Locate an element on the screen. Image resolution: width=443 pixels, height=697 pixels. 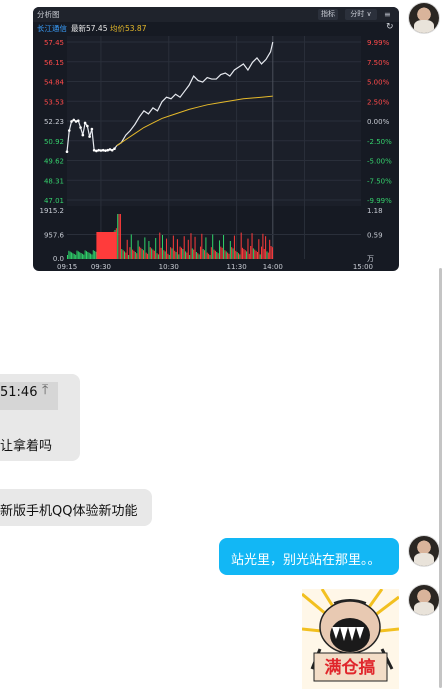
sticker-text: 满仓搞 is located at coordinates (350, 667).